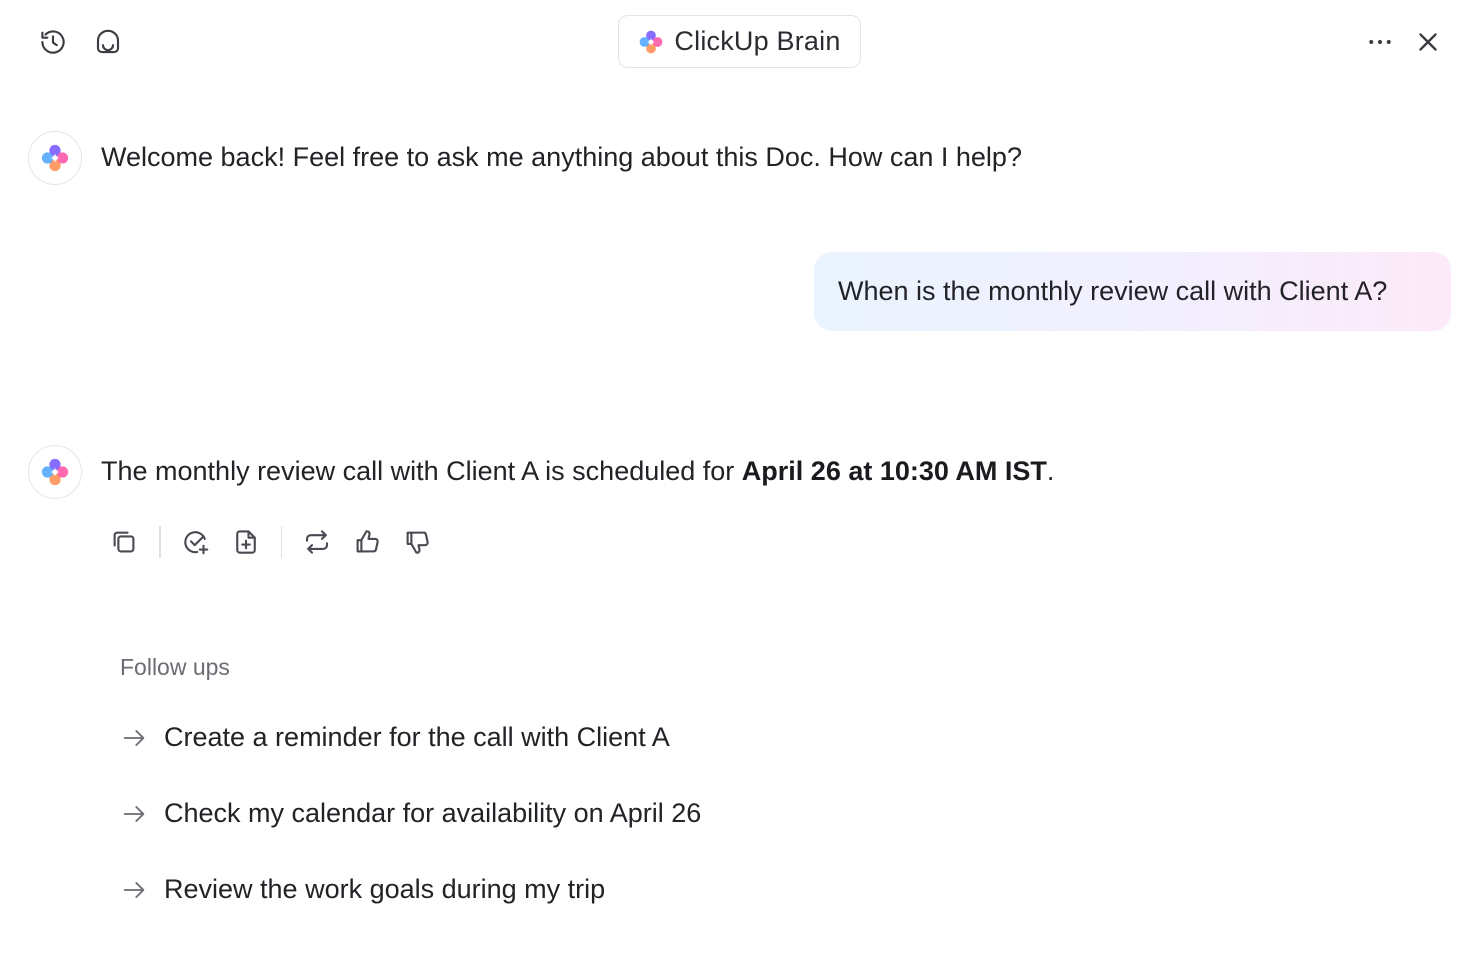 Image resolution: width=1474 pixels, height=964 pixels. Describe the element at coordinates (196, 542) in the screenshot. I see `create-task-icon` at that location.